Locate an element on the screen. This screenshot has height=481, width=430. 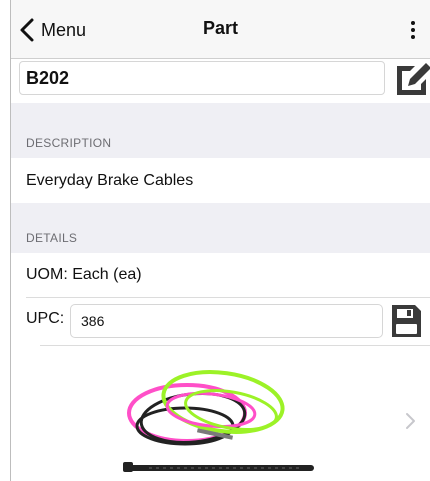
menu-back-label: Menu is located at coordinates (64, 29).